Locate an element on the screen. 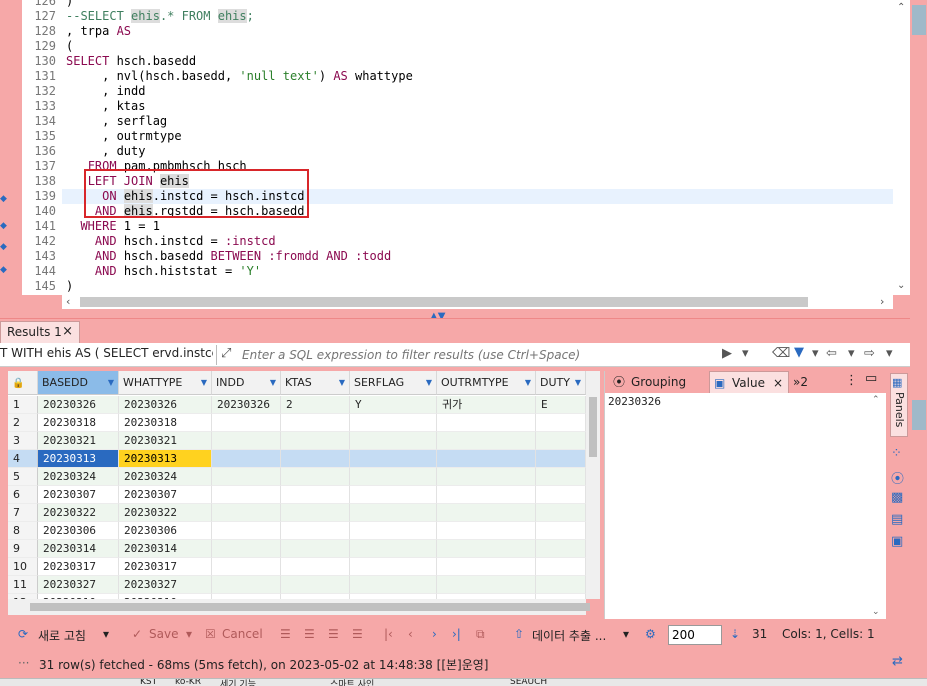 The height and width of the screenshot is (686, 927). column-header-basedd: BASEDD ▼ is located at coordinates (78, 383).